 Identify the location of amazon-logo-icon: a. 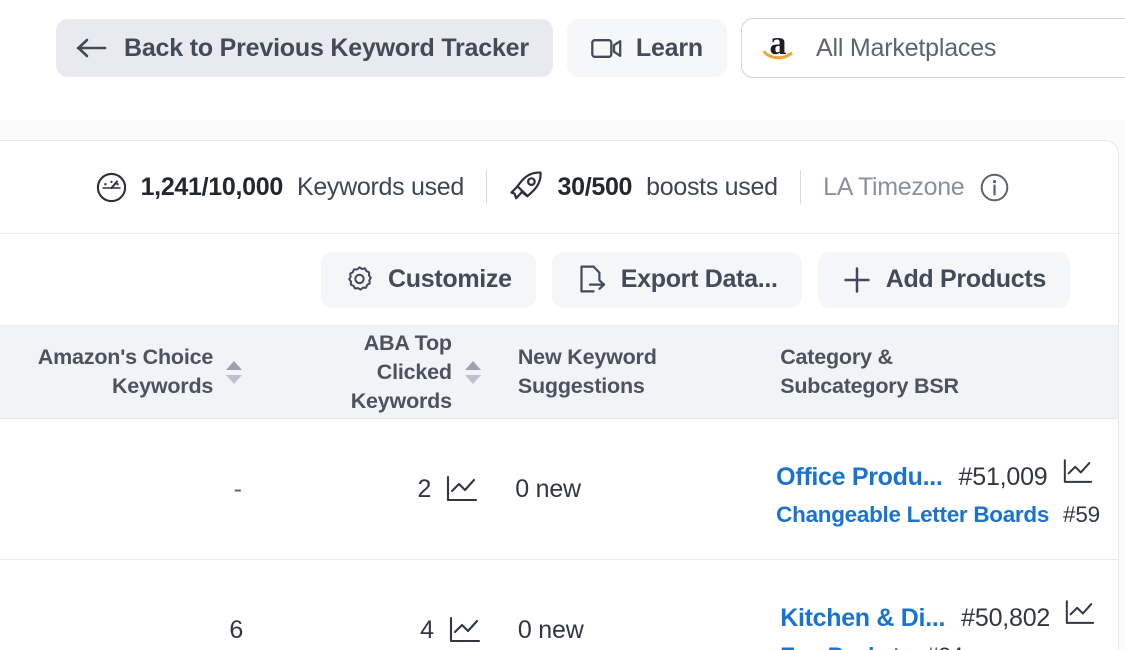
(778, 46).